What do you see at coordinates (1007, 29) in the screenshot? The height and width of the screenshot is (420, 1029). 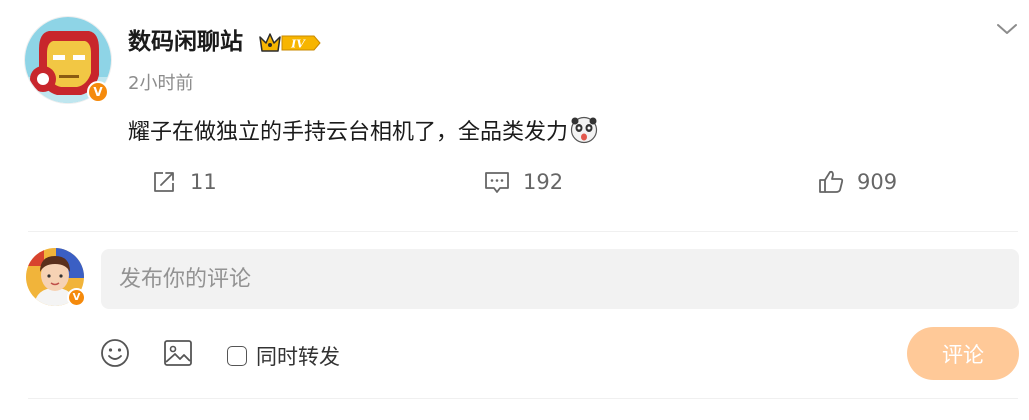 I see `chevron-down-icon` at bounding box center [1007, 29].